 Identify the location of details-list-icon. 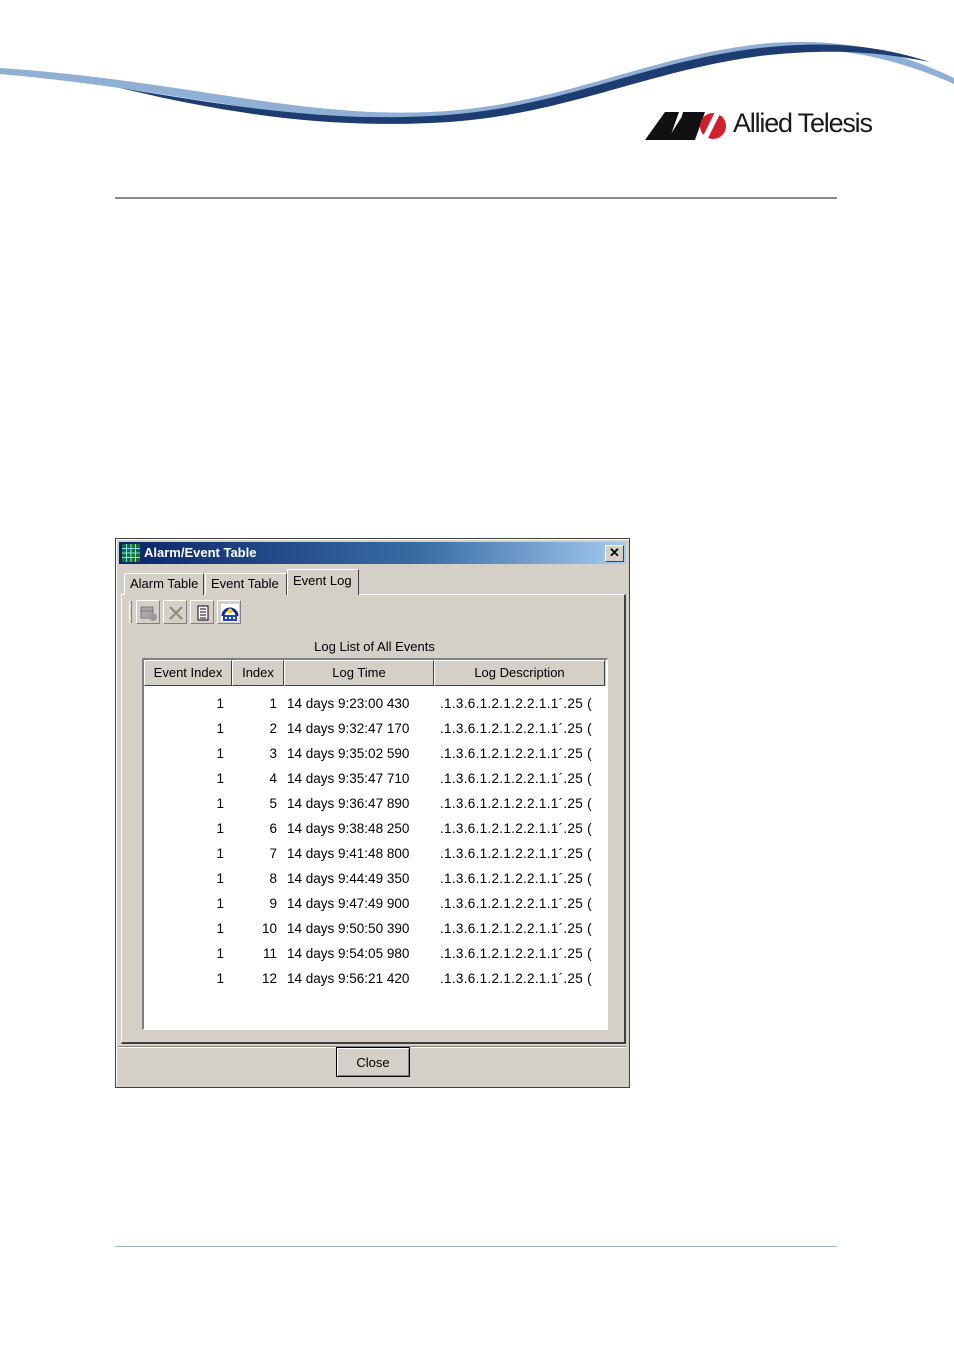
(203, 613).